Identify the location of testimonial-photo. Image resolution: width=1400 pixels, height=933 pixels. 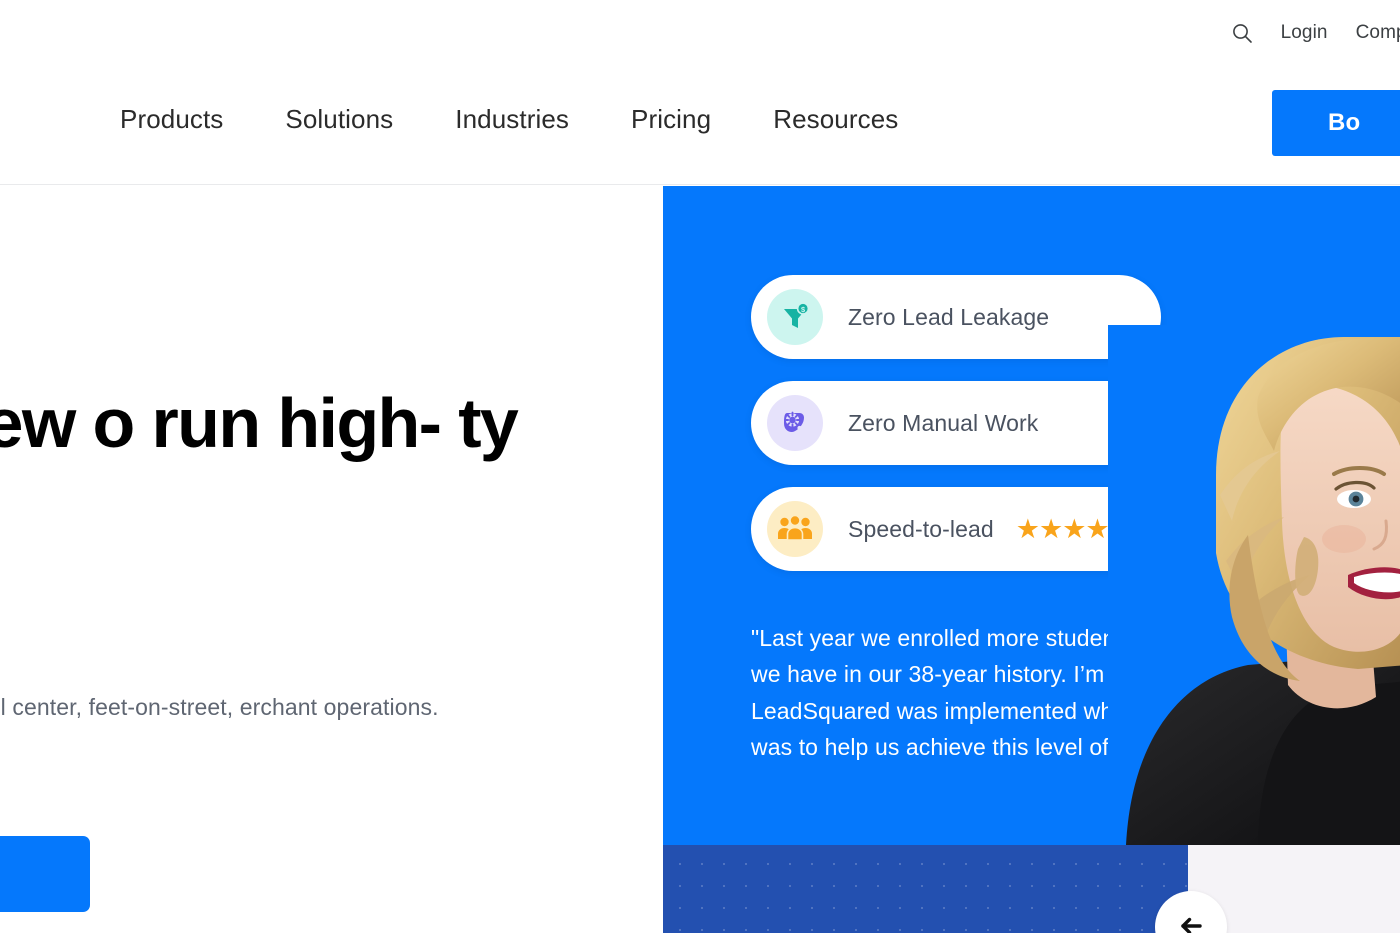
(1254, 585).